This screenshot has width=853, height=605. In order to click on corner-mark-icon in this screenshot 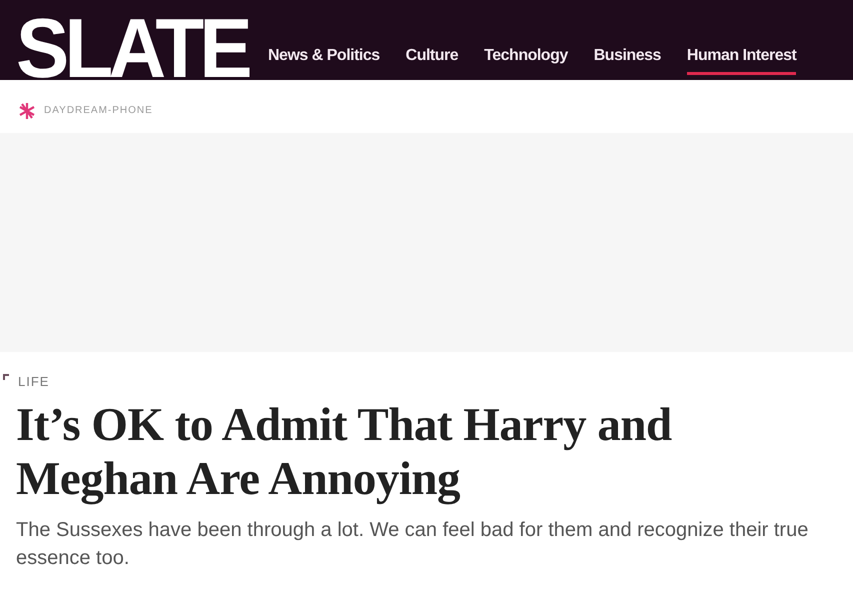, I will do `click(6, 377)`.